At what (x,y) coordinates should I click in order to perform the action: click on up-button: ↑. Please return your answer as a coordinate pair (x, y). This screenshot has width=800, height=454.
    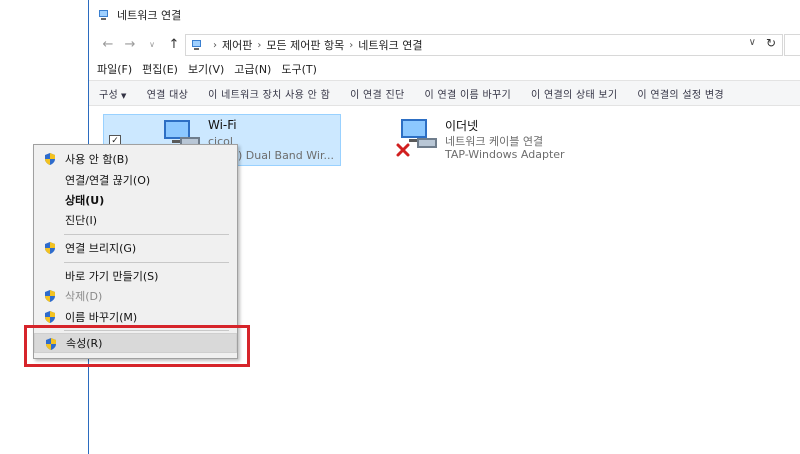
    Looking at the image, I should click on (174, 44).